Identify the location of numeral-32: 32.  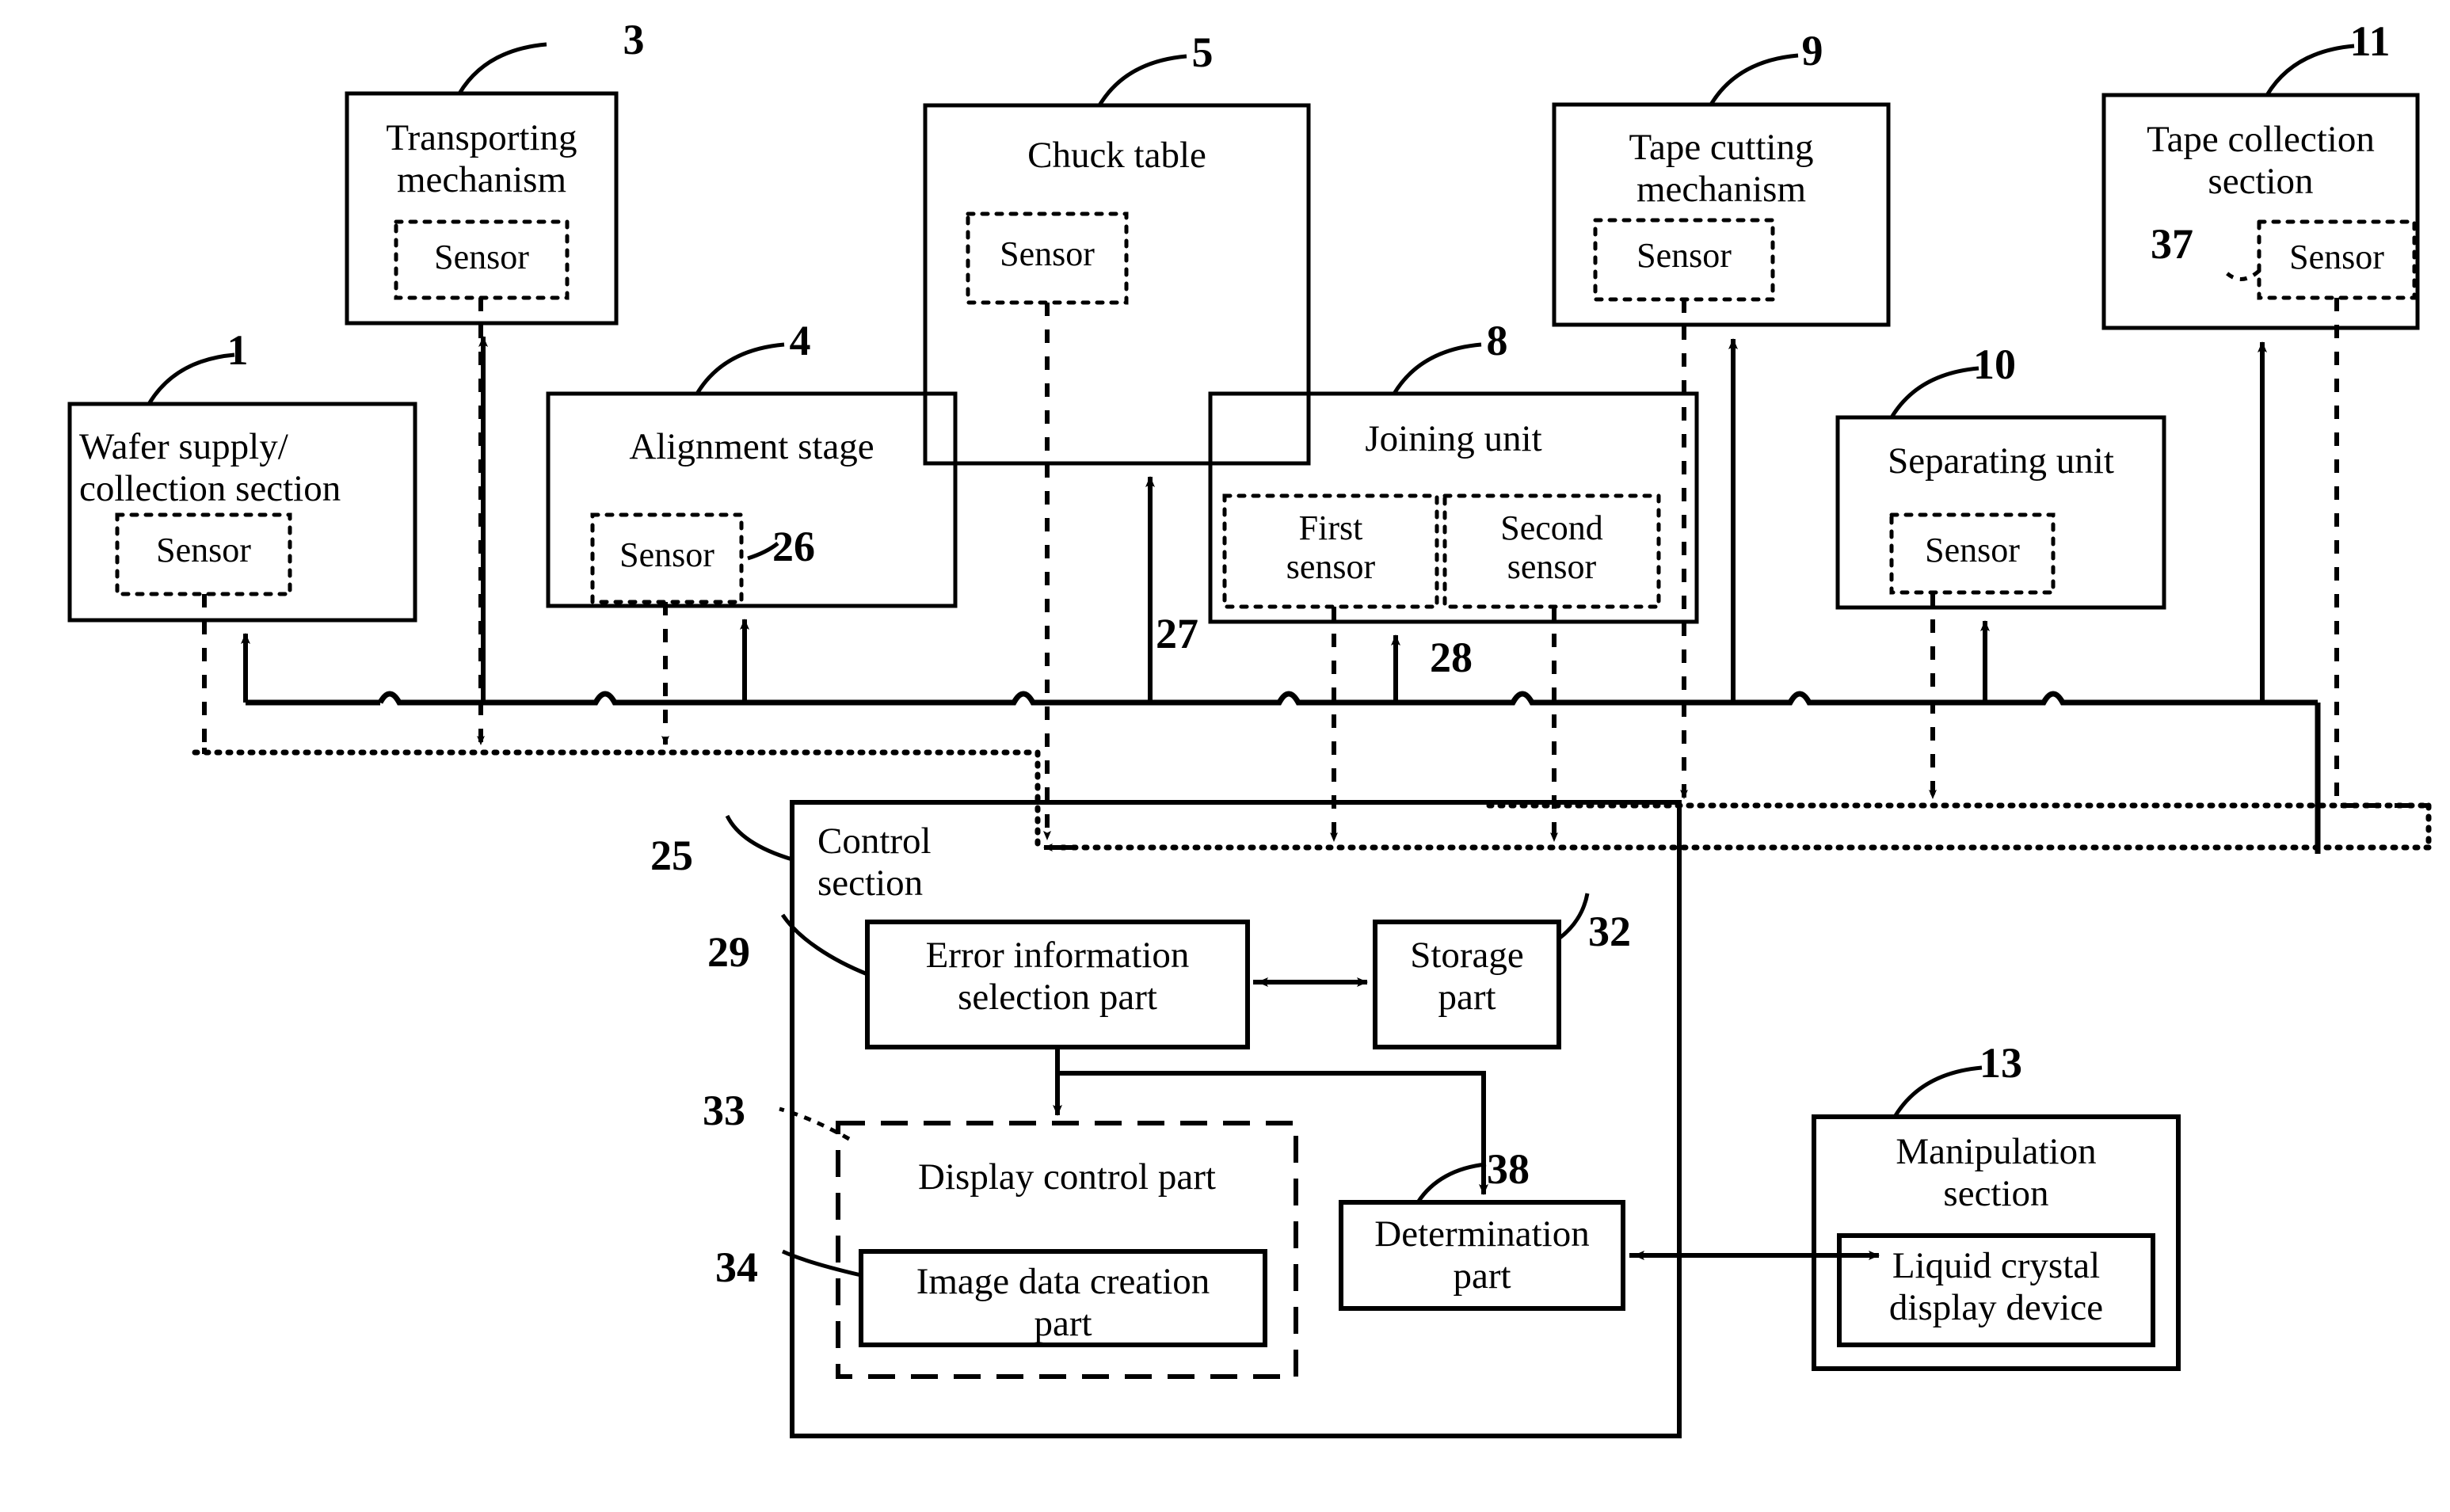
(1609, 932).